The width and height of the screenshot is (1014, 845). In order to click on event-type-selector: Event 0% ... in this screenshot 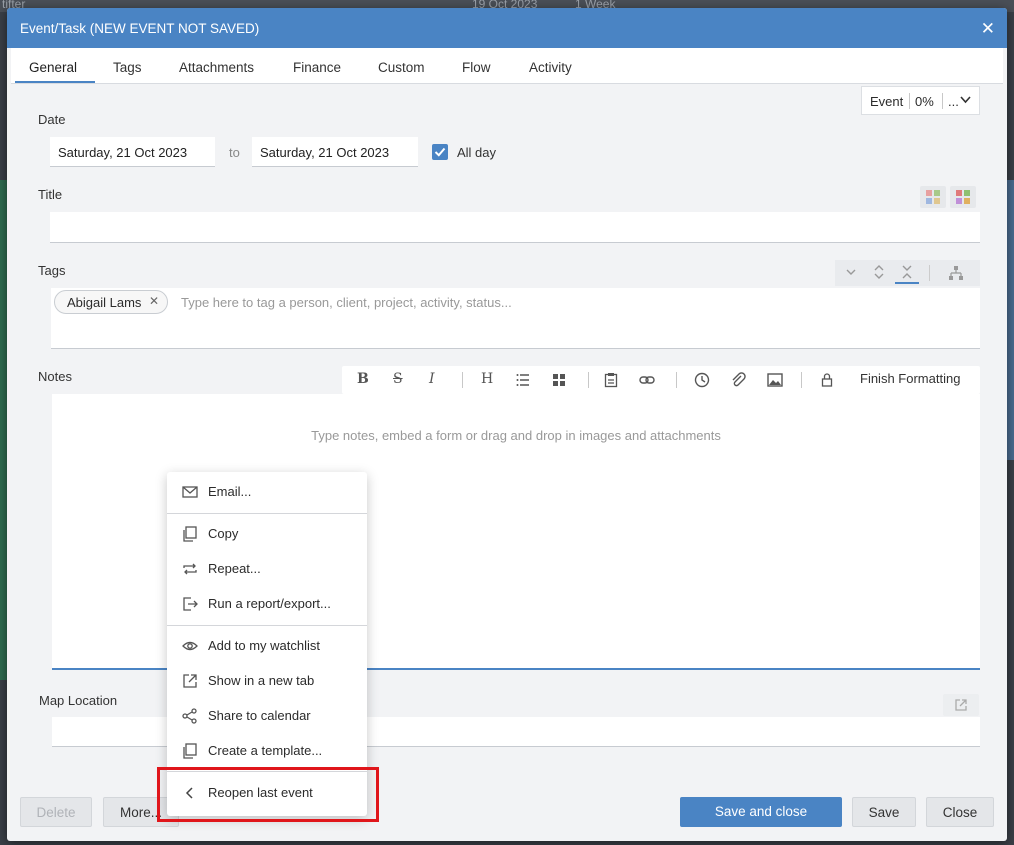, I will do `click(920, 100)`.